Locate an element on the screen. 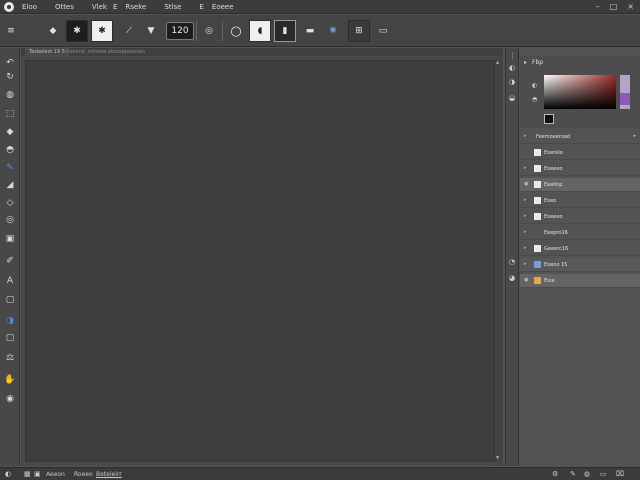  round-brush-icon: ○ is located at coordinates (236, 31).